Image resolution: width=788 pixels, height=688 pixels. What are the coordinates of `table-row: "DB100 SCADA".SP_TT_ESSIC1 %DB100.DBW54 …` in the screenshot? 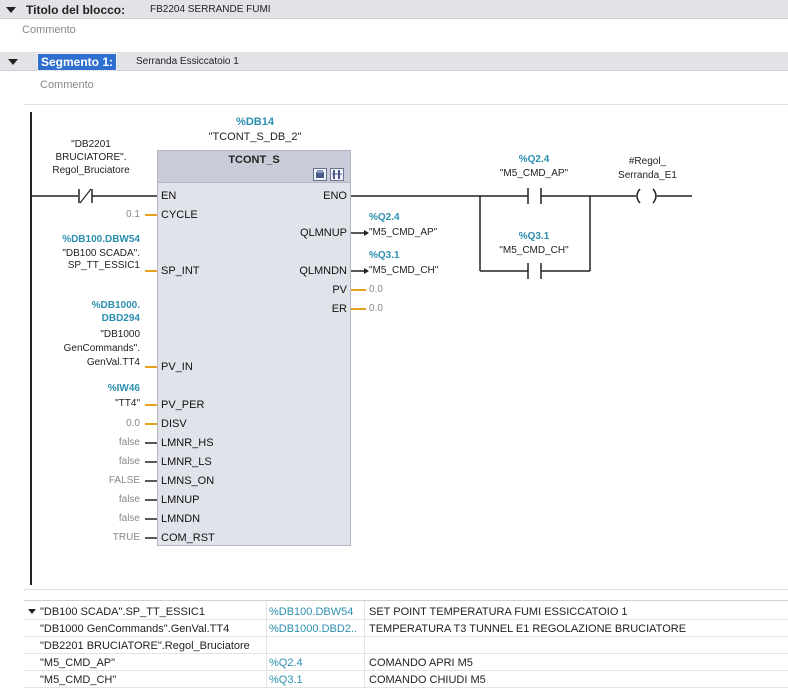 It's located at (406, 611).